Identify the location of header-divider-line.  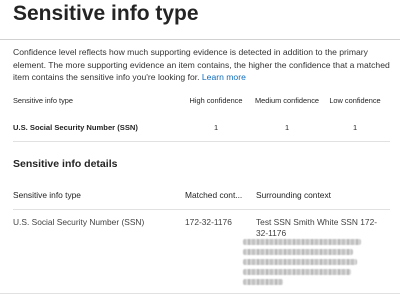
(201, 209).